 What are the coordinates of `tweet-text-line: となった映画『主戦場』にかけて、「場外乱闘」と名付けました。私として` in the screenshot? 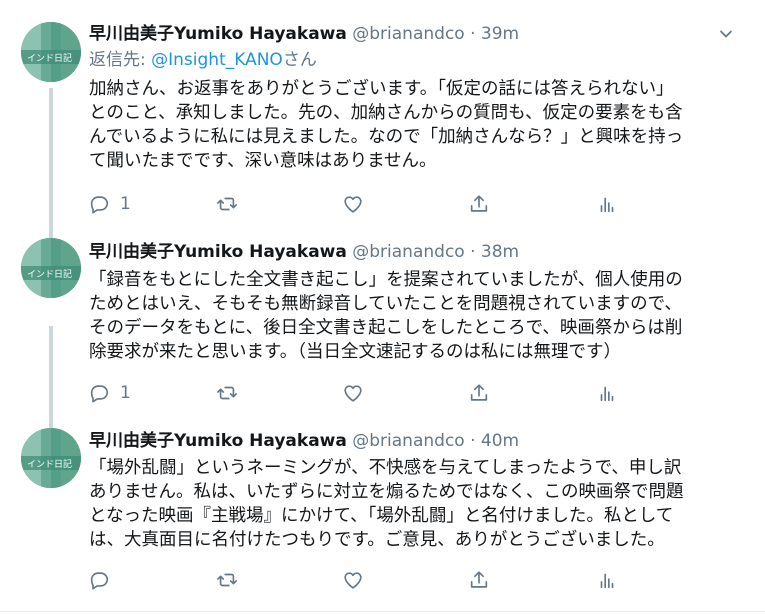 It's located at (381, 516).